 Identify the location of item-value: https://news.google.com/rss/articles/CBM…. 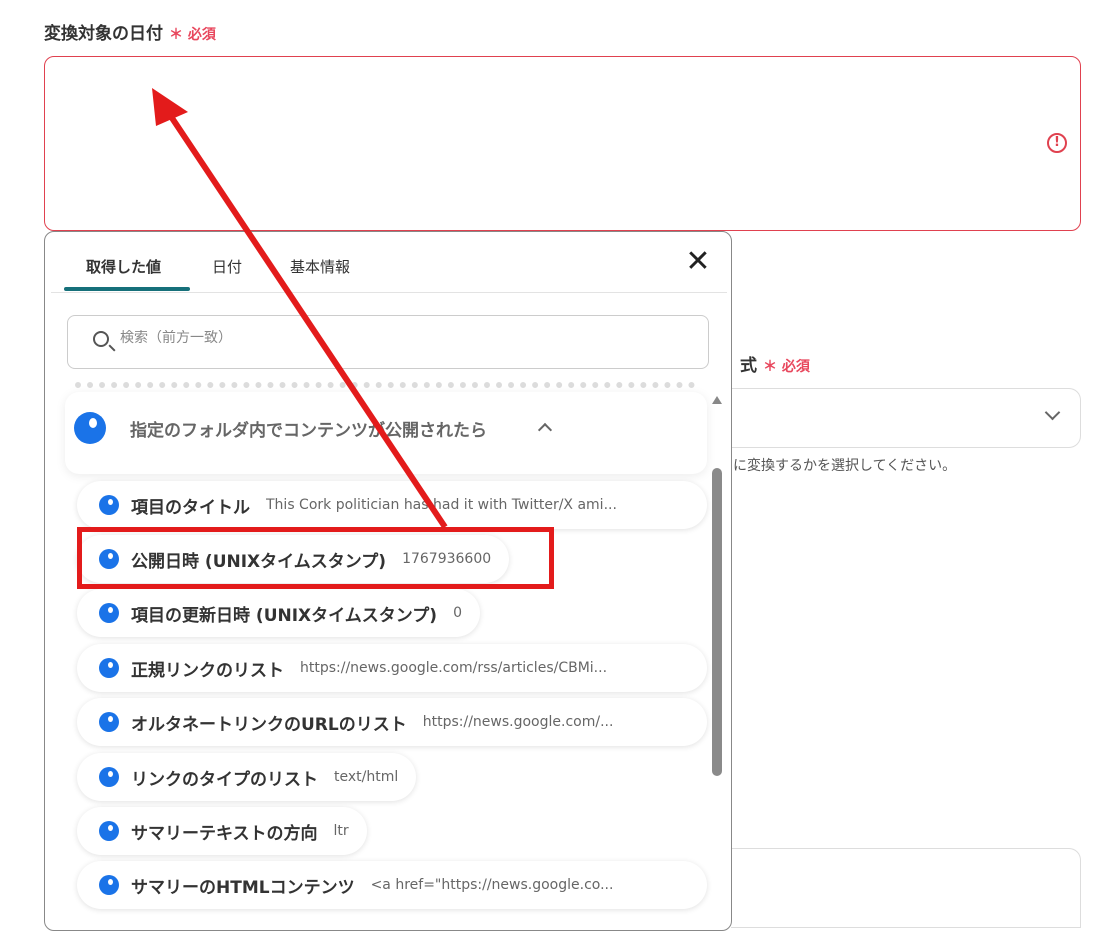
(454, 668).